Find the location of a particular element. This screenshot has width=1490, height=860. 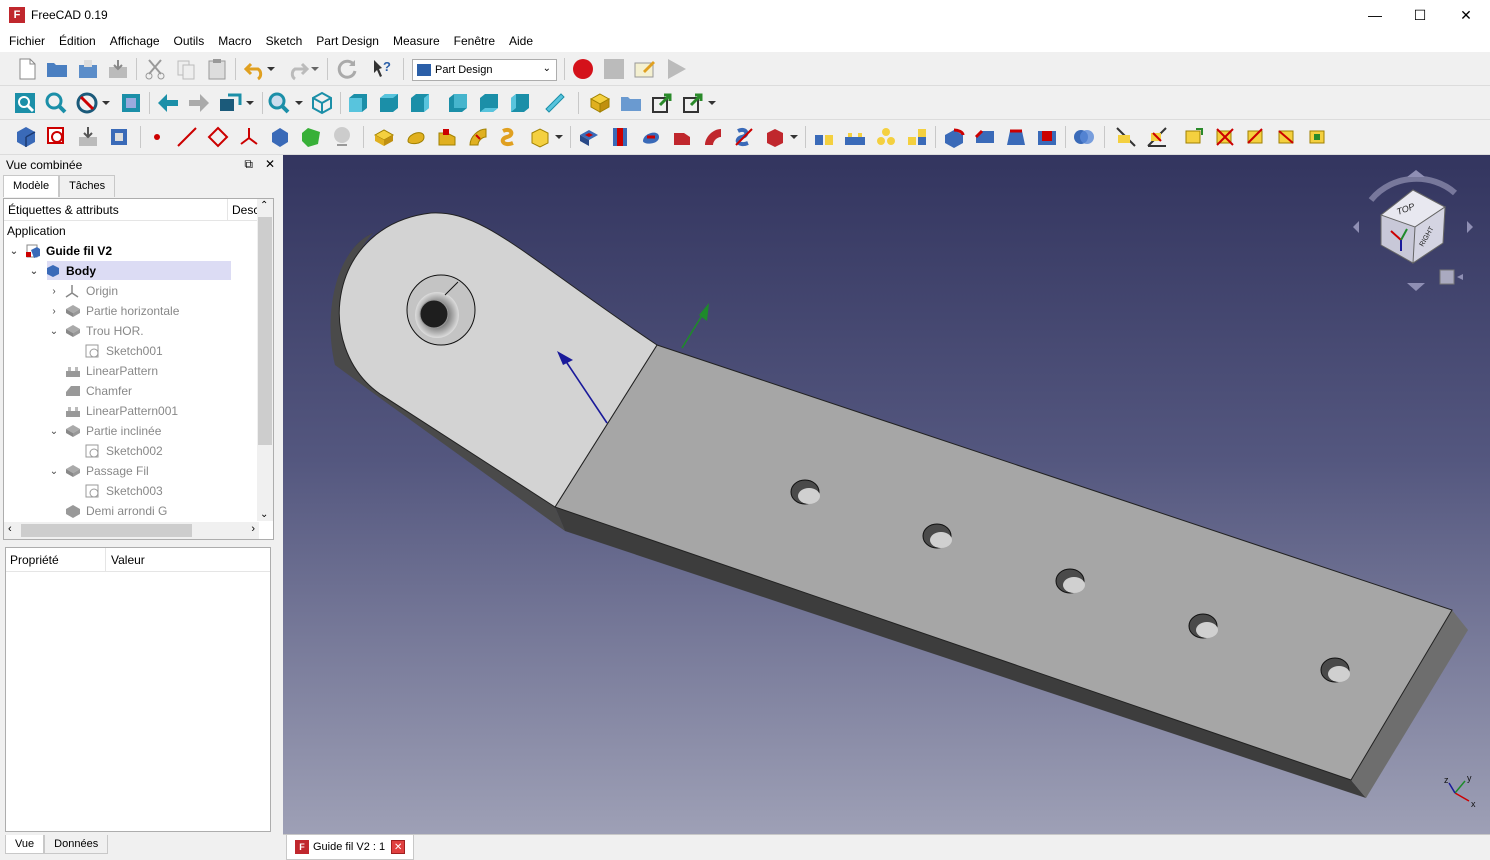

additive-loft-icon is located at coordinates (447, 137).